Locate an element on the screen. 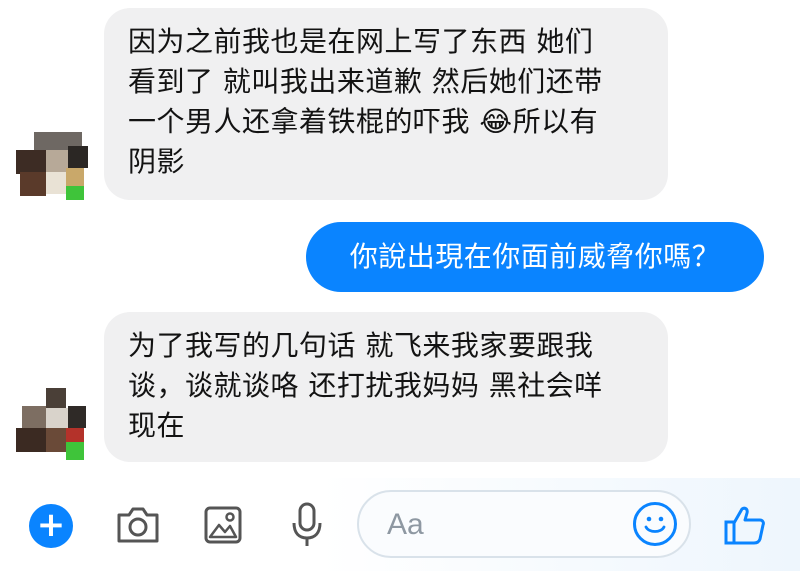 This screenshot has height=571, width=800. camera-icon is located at coordinates (138, 524).